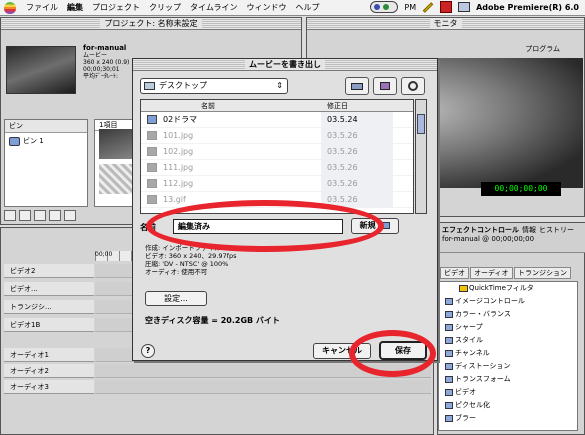 The image size is (585, 435). Describe the element at coordinates (508, 340) in the screenshot. I see `effects-list-item: スタイル` at that location.